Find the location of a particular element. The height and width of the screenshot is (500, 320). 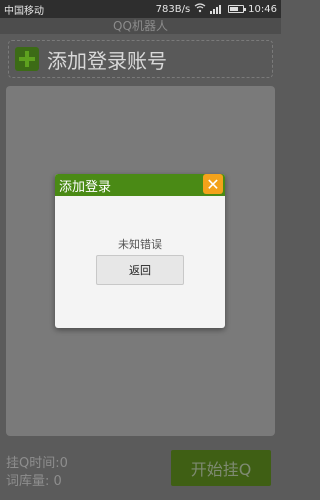

dialog-message: 未知错误 is located at coordinates (140, 244).